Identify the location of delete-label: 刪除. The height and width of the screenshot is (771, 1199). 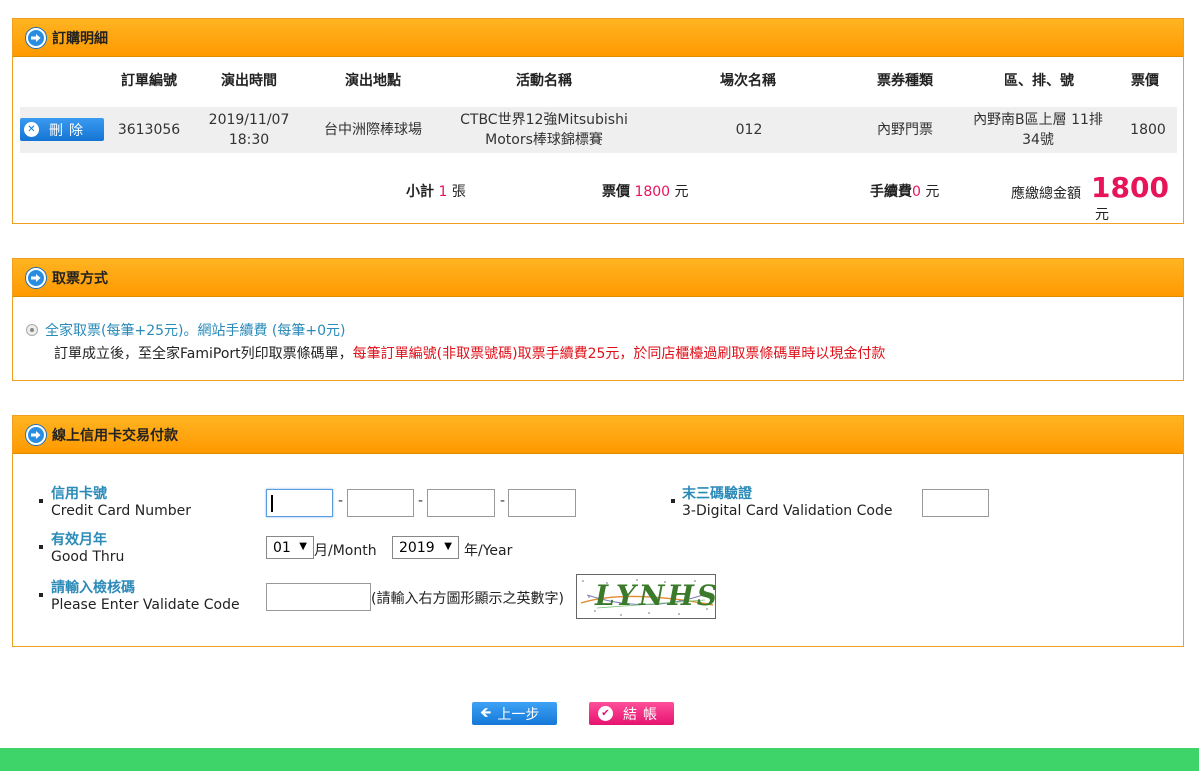
(69, 130).